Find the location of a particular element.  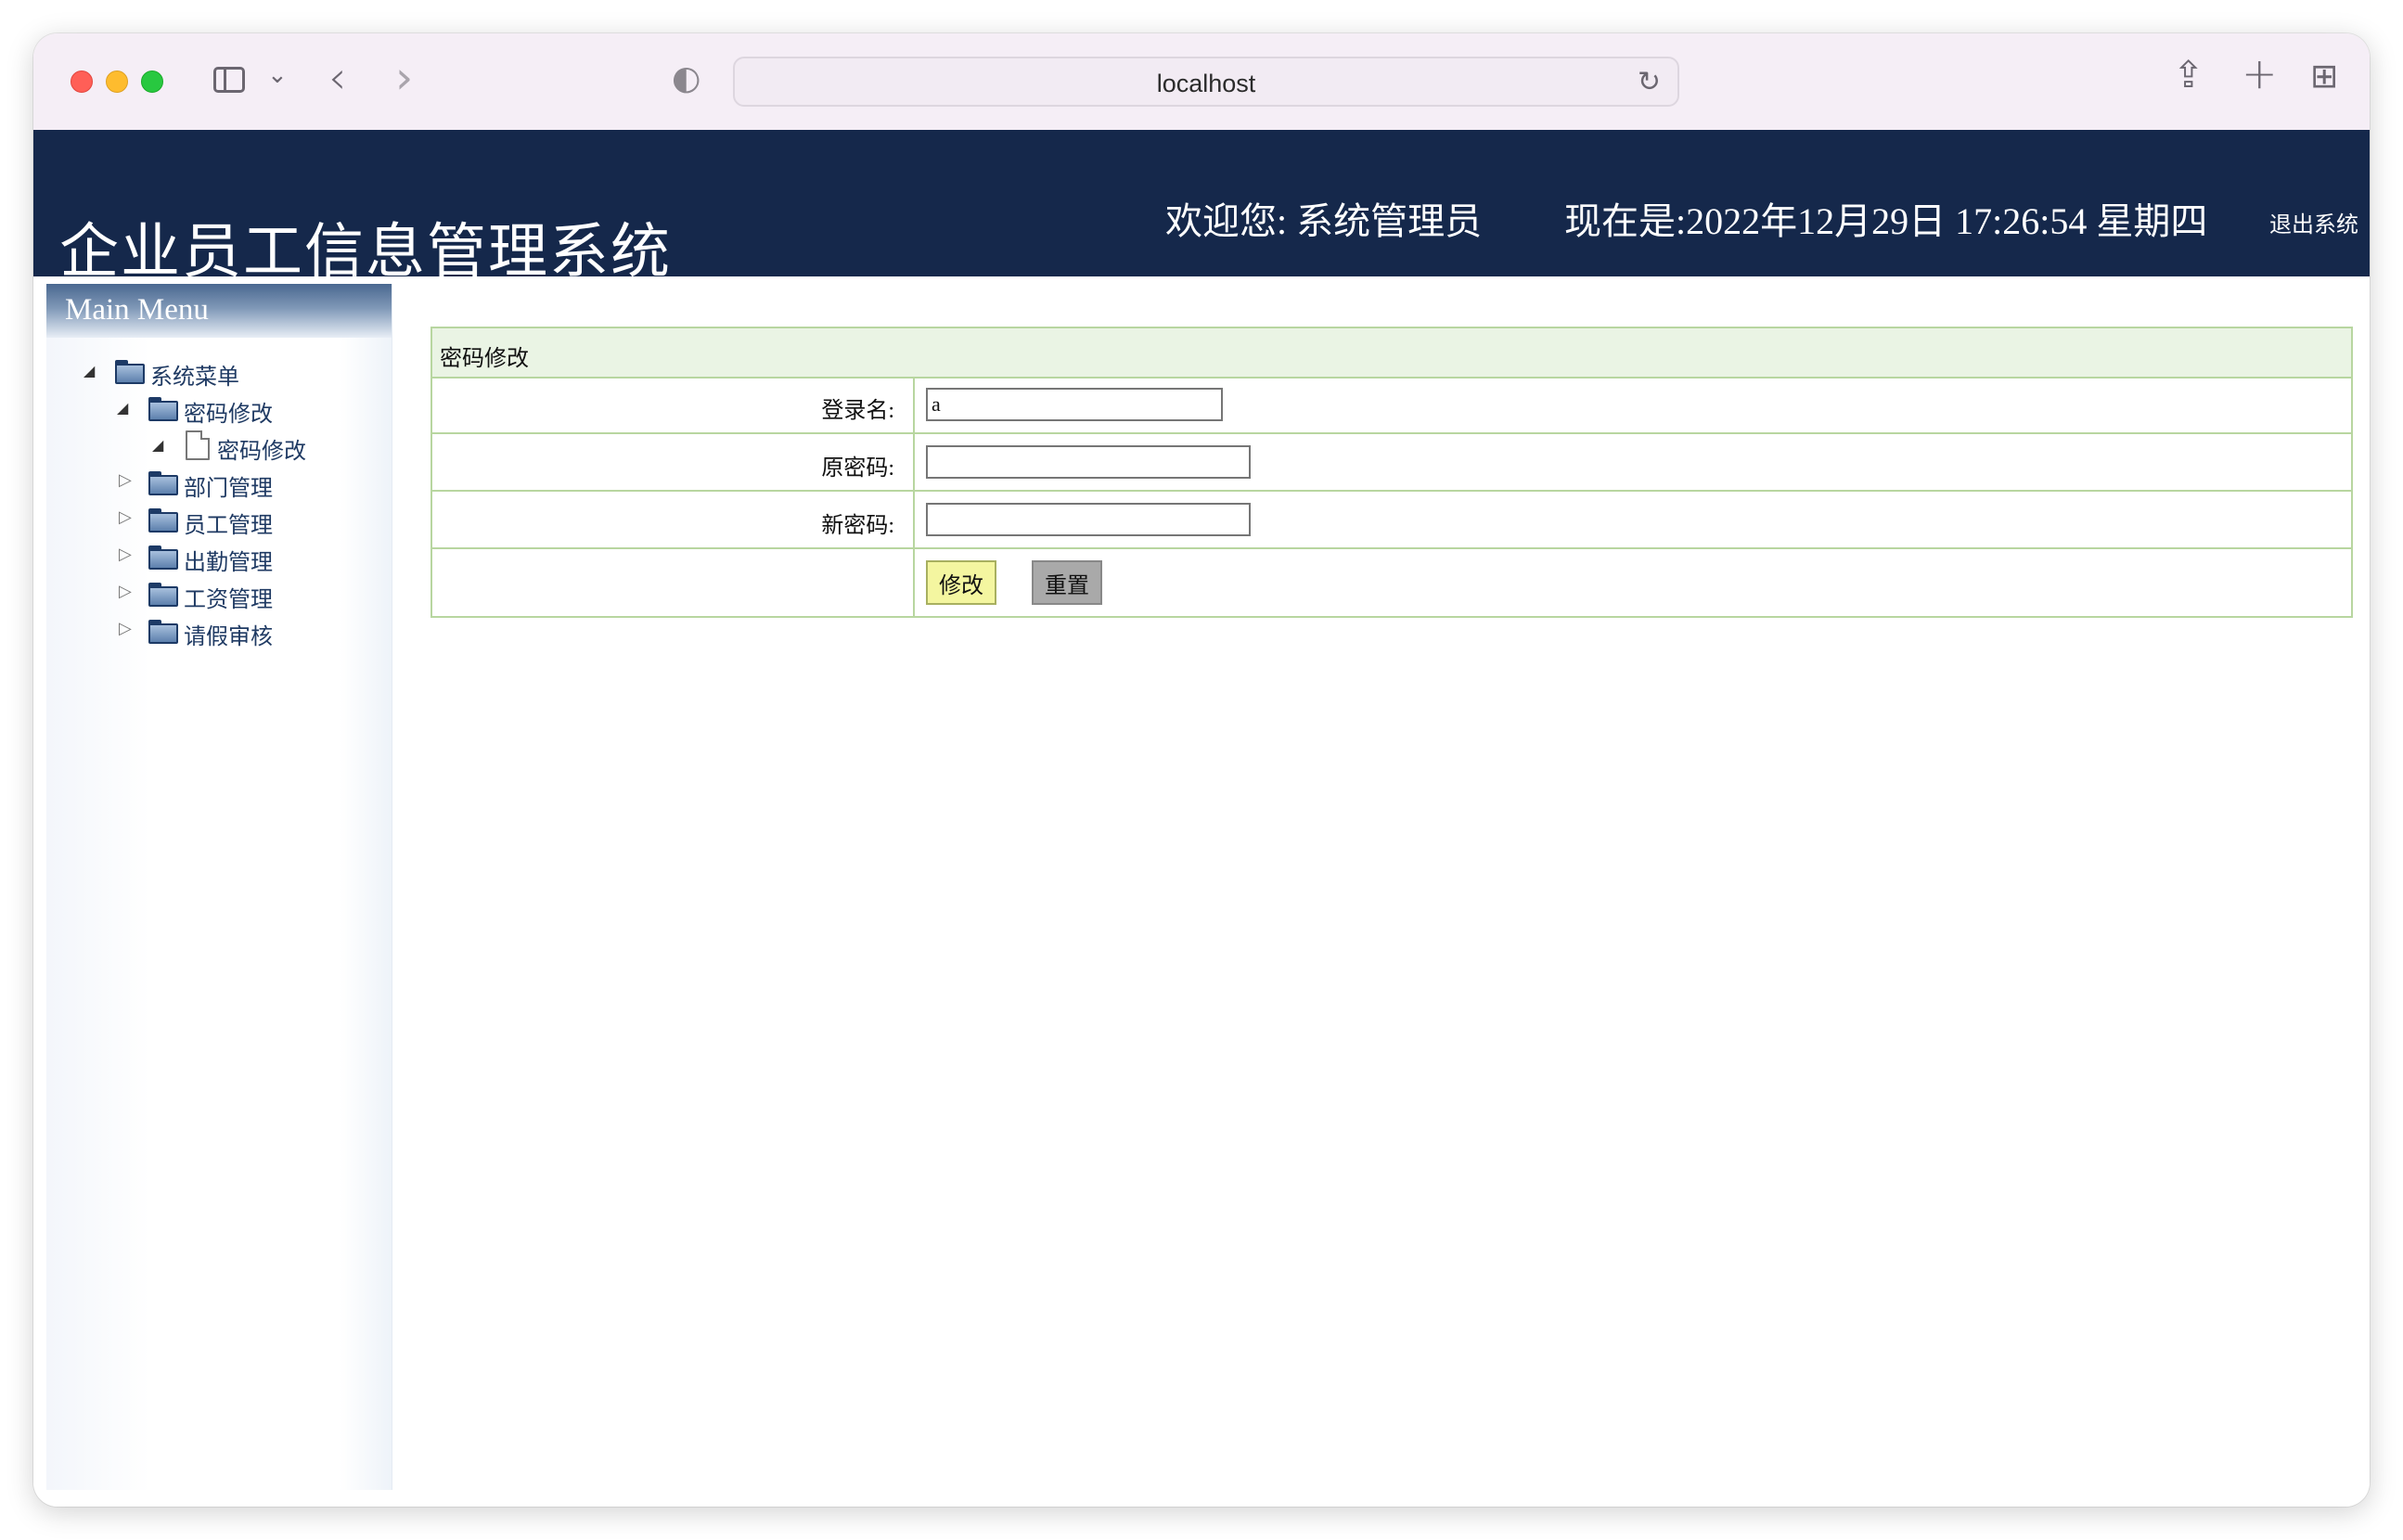

welcome-text: 欢迎您: 系统管理员 is located at coordinates (1324, 221).